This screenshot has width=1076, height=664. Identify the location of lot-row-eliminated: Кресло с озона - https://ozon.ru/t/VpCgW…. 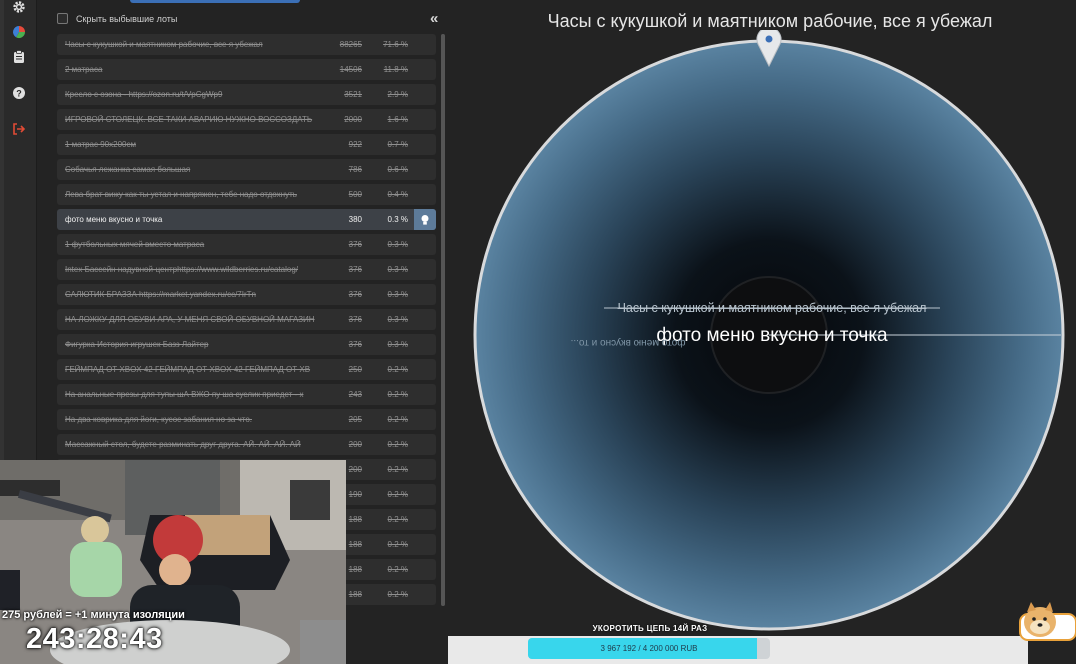
(246, 94).